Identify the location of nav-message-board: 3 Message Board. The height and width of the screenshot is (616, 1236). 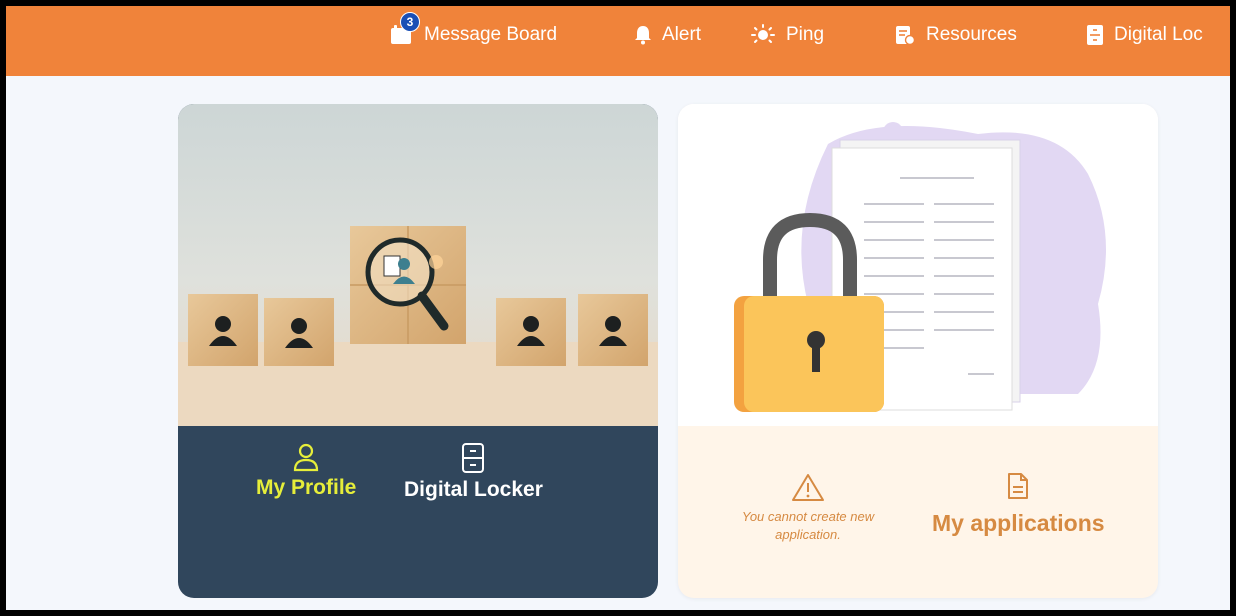
(473, 35).